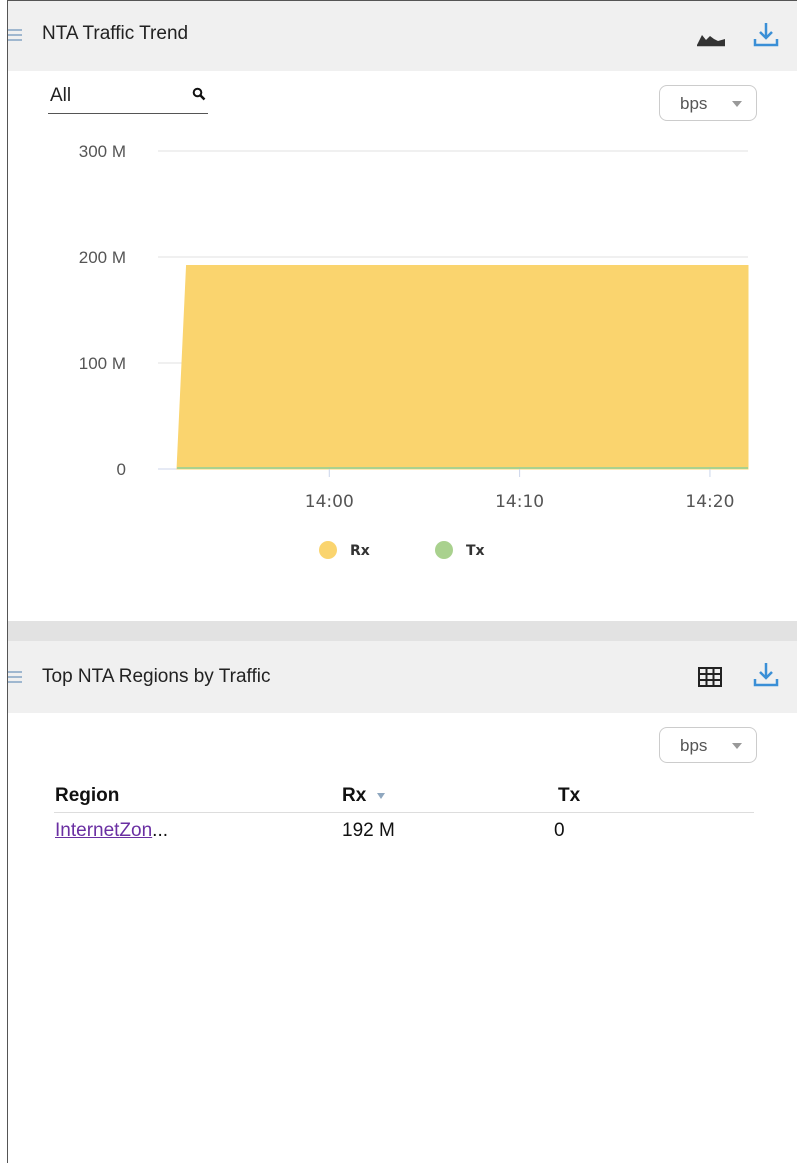 The height and width of the screenshot is (1163, 797). I want to click on trend-panel-title: NTA Traffic Trend, so click(115, 33).